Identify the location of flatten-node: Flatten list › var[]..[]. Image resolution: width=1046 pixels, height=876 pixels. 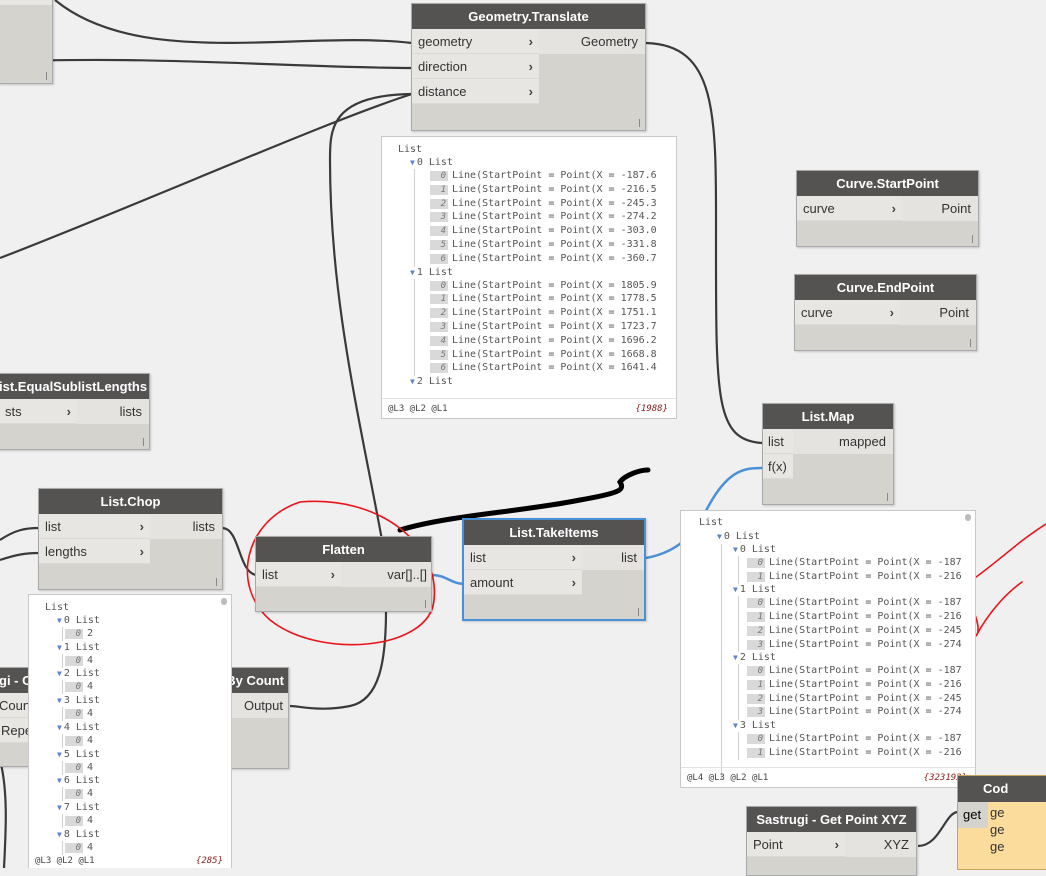
(343, 574).